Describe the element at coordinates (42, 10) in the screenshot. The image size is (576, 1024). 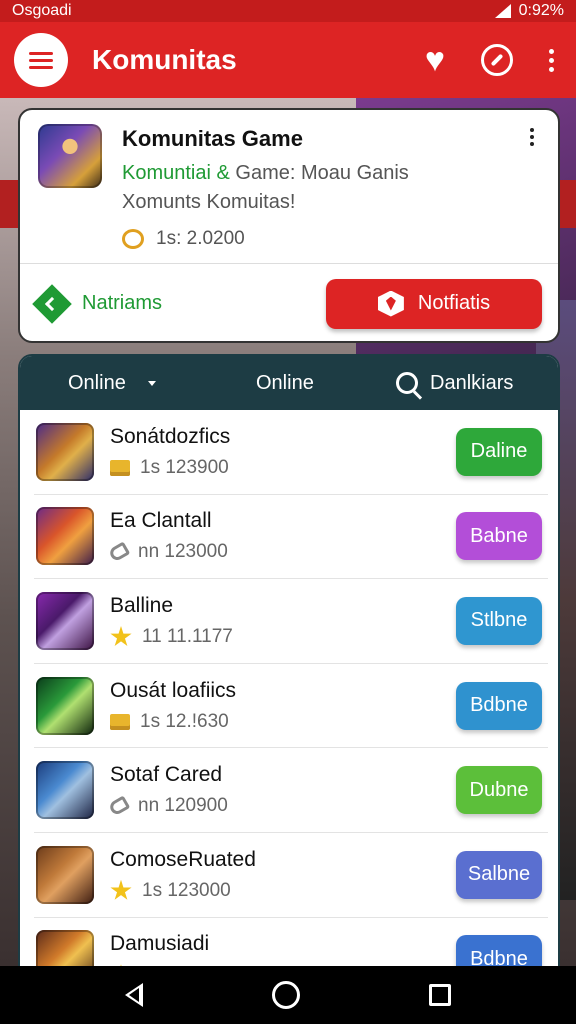
I see `status-left-text: Osgoadi` at that location.